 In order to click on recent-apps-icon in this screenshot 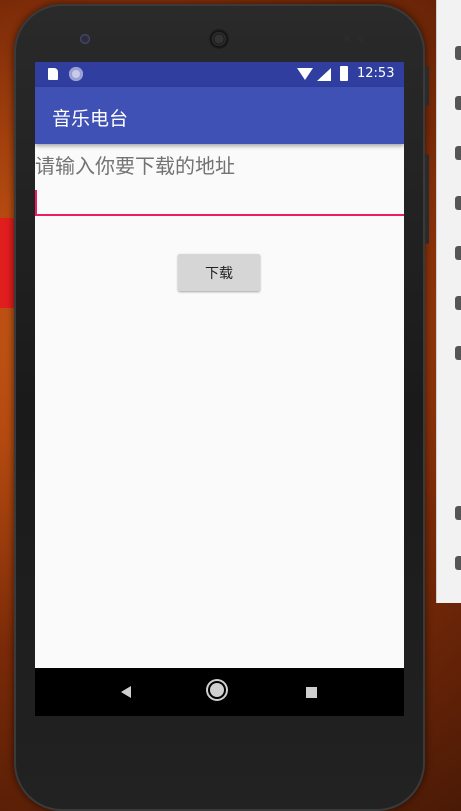, I will do `click(311, 692)`.